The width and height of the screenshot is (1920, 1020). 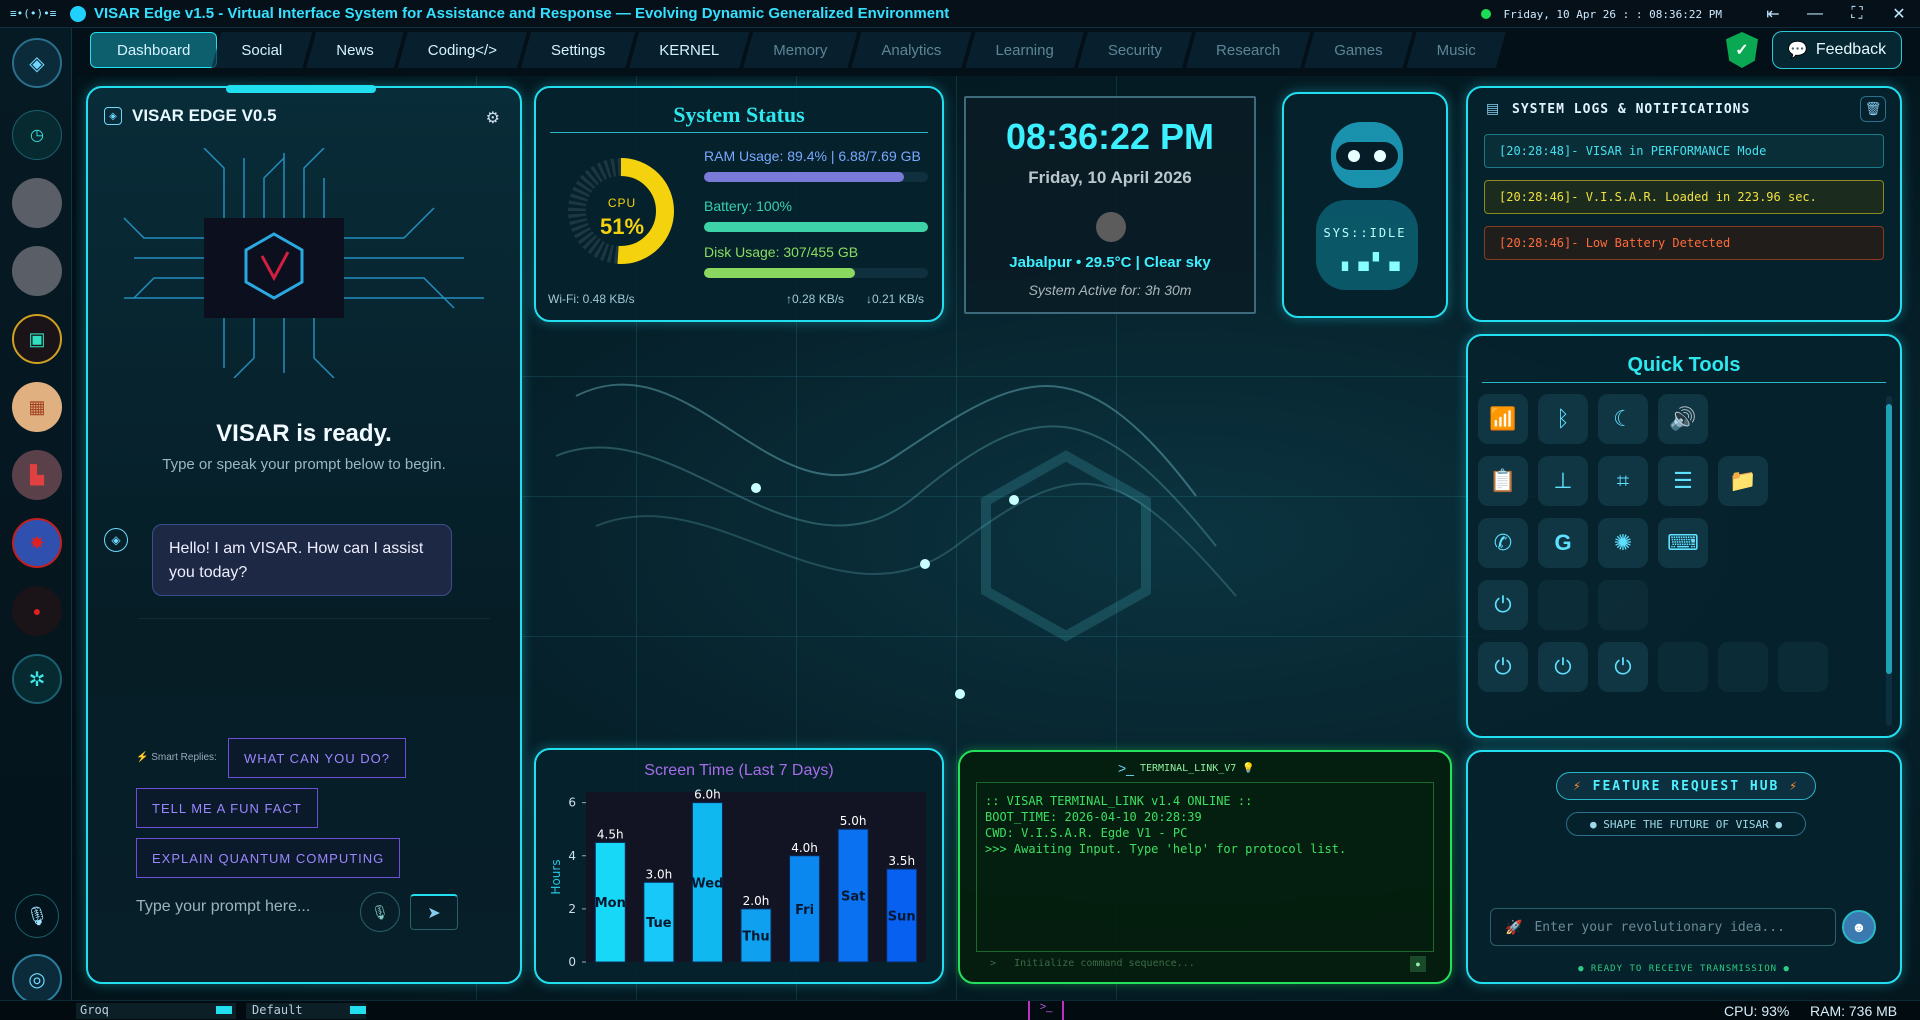 What do you see at coordinates (268, 858) in the screenshot?
I see `smart-reply-quantum: EXPLAIN QUANTUM COMPUTING` at bounding box center [268, 858].